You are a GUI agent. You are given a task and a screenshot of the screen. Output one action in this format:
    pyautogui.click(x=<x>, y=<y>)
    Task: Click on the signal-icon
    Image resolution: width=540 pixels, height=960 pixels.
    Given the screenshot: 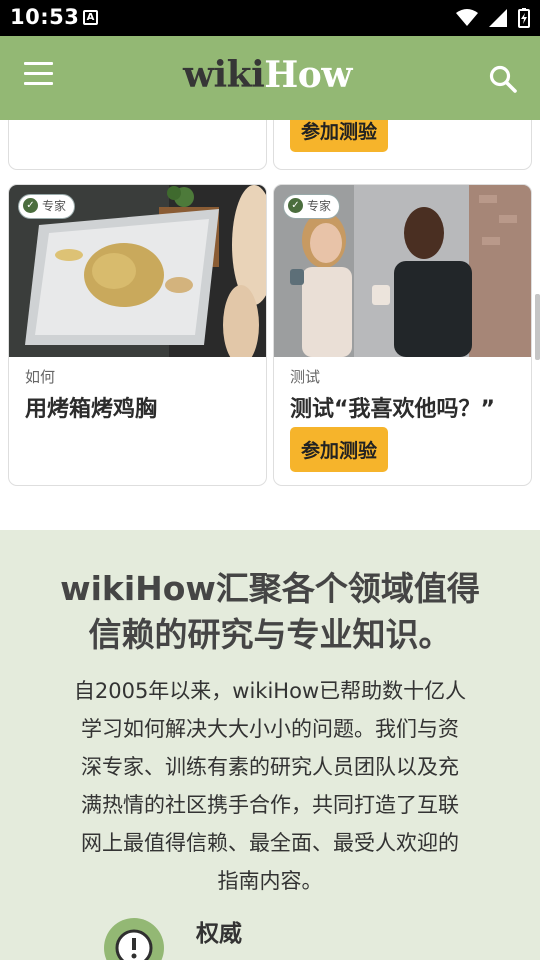 What is the action you would take?
    pyautogui.click(x=497, y=17)
    